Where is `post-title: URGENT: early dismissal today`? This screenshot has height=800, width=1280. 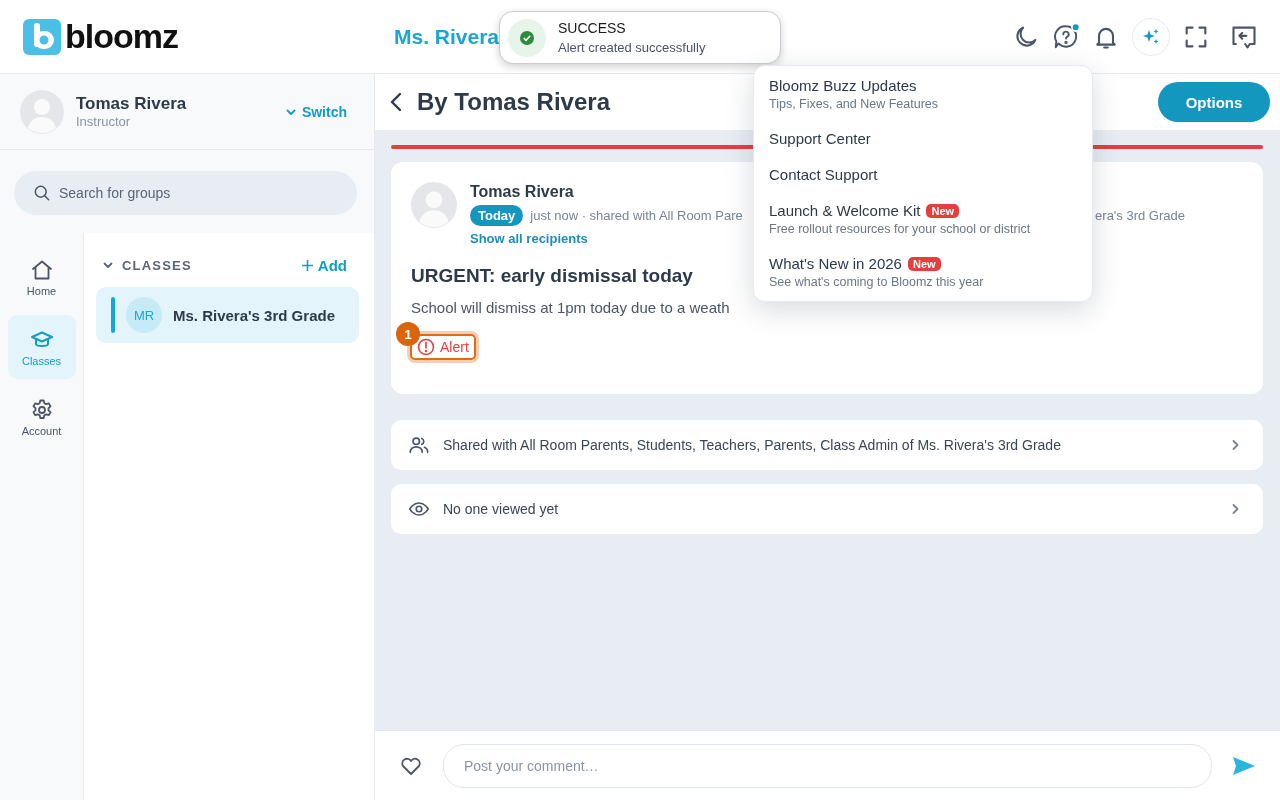 post-title: URGENT: early dismissal today is located at coordinates (552, 276).